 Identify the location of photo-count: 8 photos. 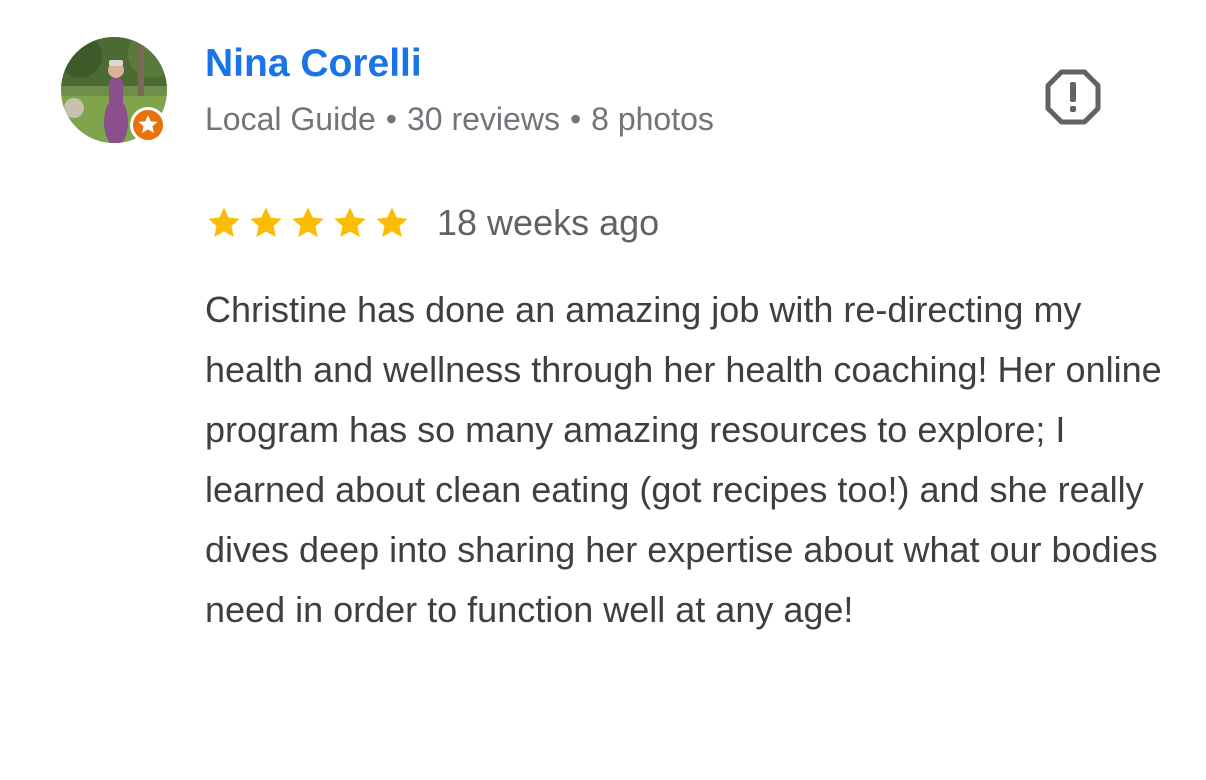
(652, 119).